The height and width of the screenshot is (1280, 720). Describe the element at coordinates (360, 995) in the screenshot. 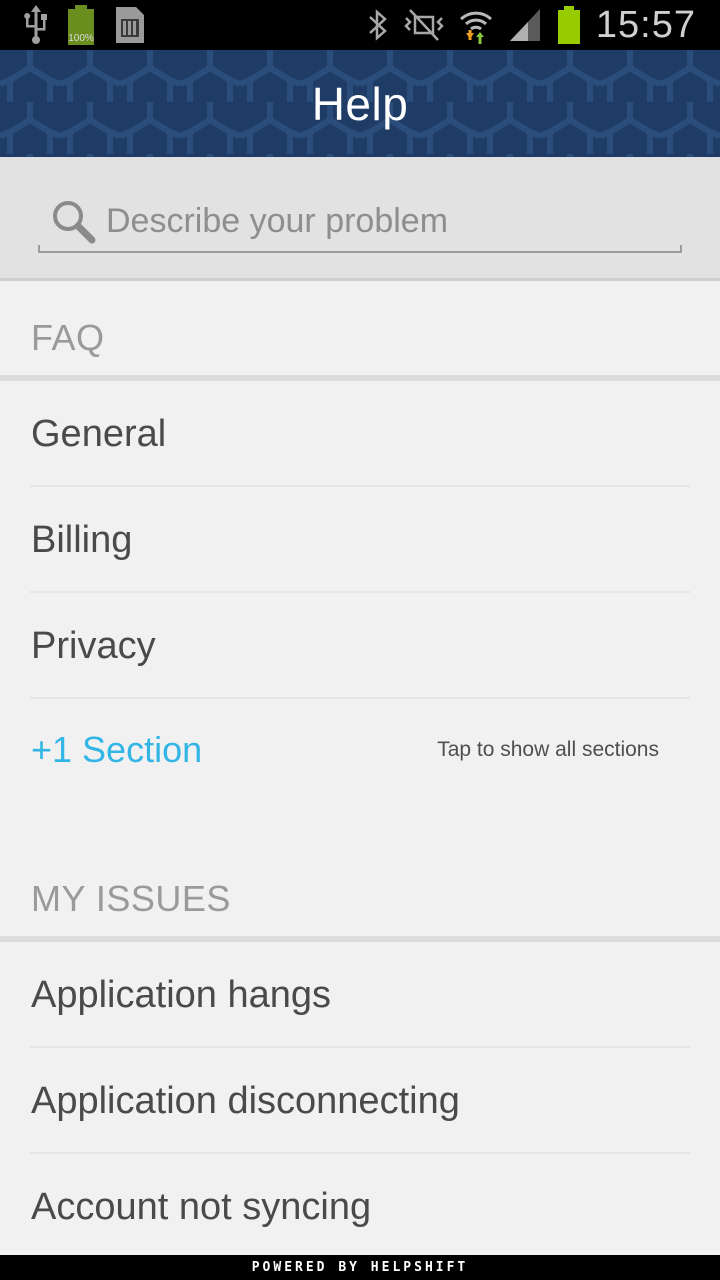

I see `issue-item-application-hangs: Application hangs` at that location.